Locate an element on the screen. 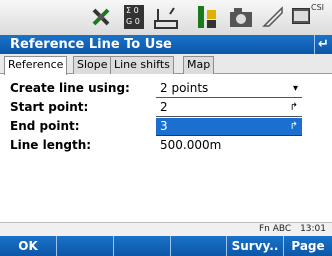 Image resolution: width=332 pixels, height=256 pixels. softkey-f2 is located at coordinates (85, 246).